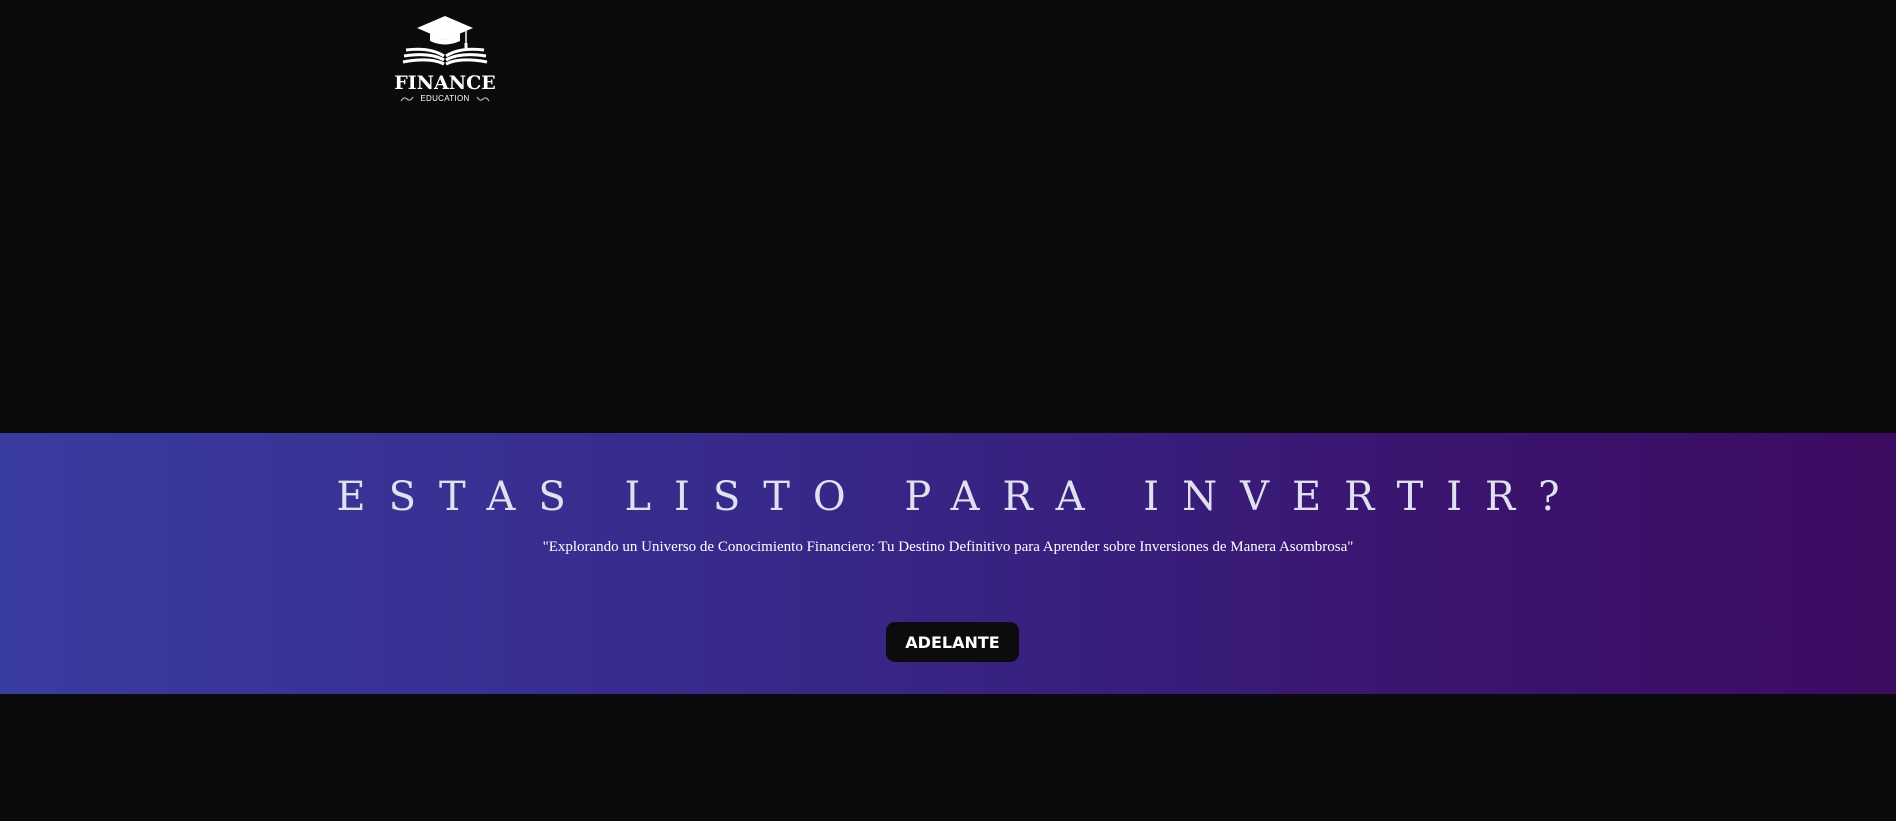 Image resolution: width=1896 pixels, height=821 pixels. What do you see at coordinates (483, 98) in the screenshot?
I see `flourish-right-icon` at bounding box center [483, 98].